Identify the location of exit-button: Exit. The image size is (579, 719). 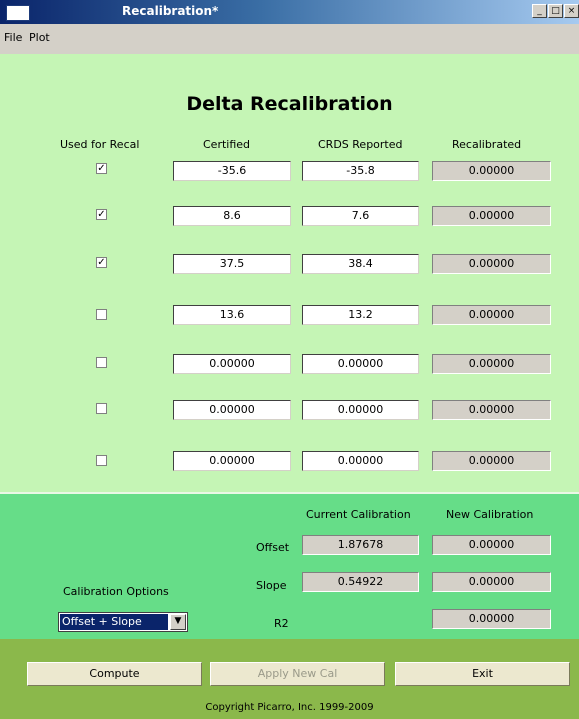
(482, 674).